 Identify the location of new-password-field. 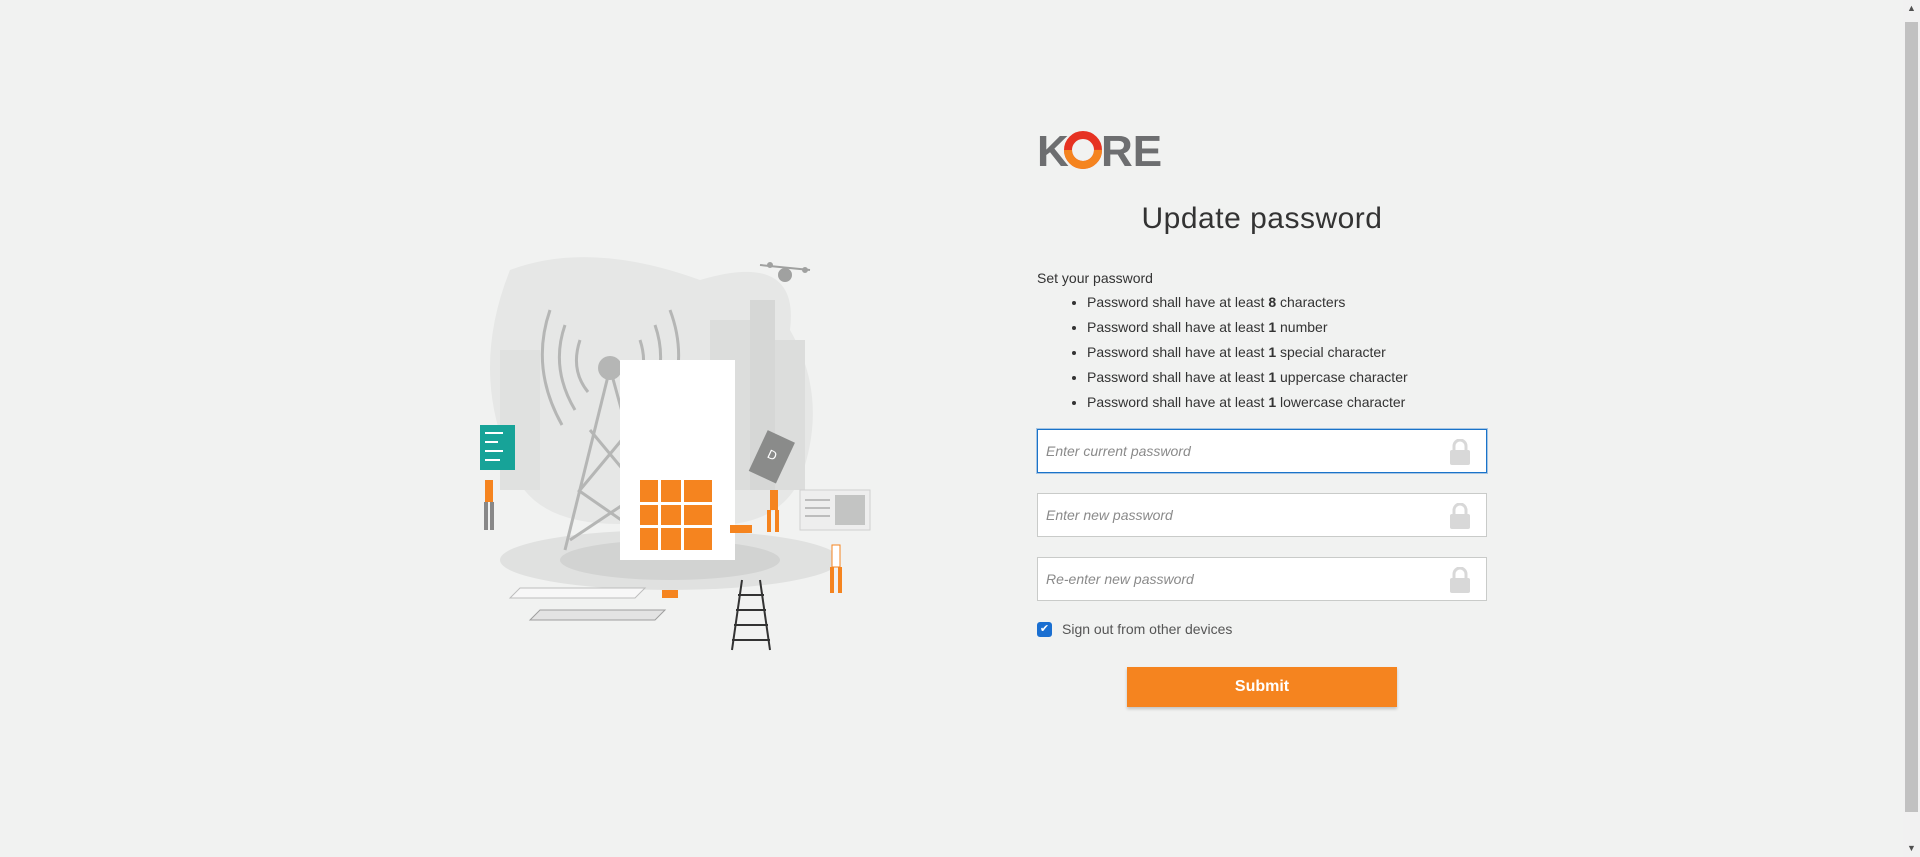
(1262, 515).